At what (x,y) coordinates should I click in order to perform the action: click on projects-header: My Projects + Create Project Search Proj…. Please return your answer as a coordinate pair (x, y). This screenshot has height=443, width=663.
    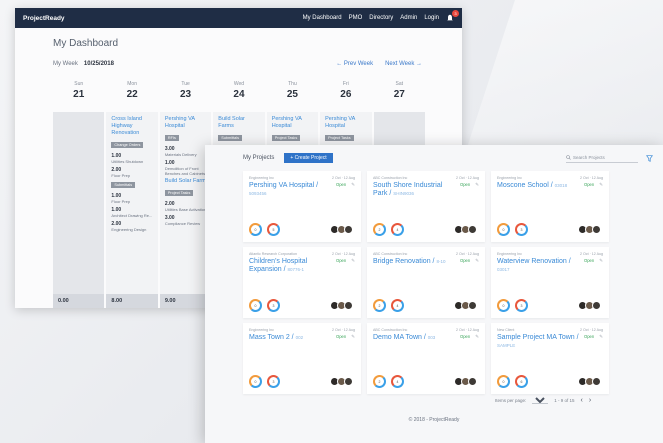
    Looking at the image, I should click on (434, 157).